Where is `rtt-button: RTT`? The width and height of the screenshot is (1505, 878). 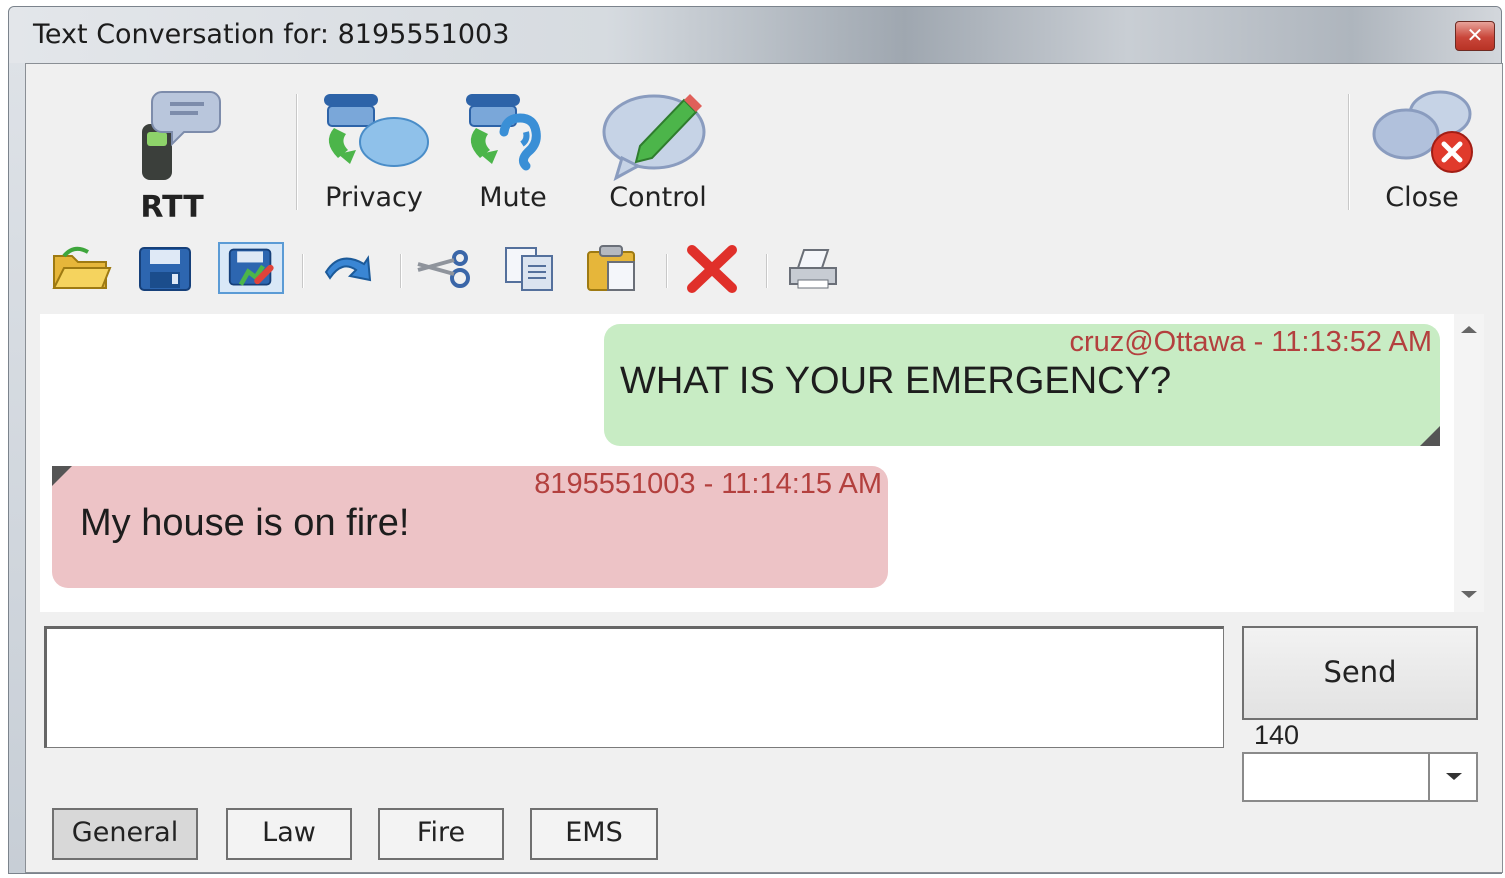
rtt-button: RTT is located at coordinates (172, 153).